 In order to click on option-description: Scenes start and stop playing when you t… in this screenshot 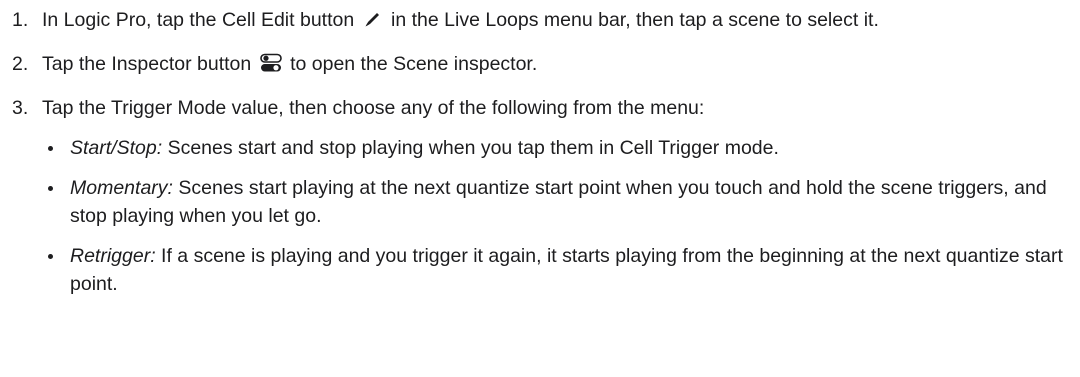, I will do `click(473, 148)`.